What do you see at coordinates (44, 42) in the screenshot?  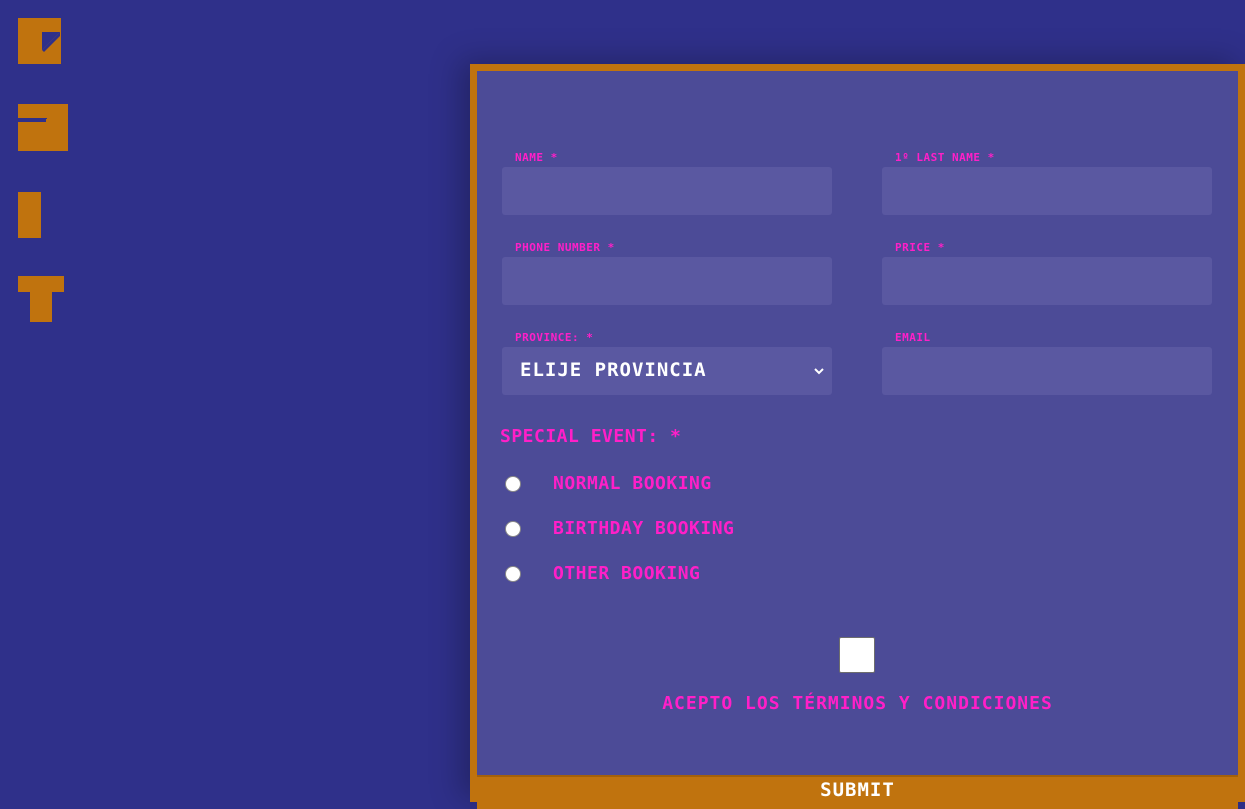 I see `side-letter-e: E` at bounding box center [44, 42].